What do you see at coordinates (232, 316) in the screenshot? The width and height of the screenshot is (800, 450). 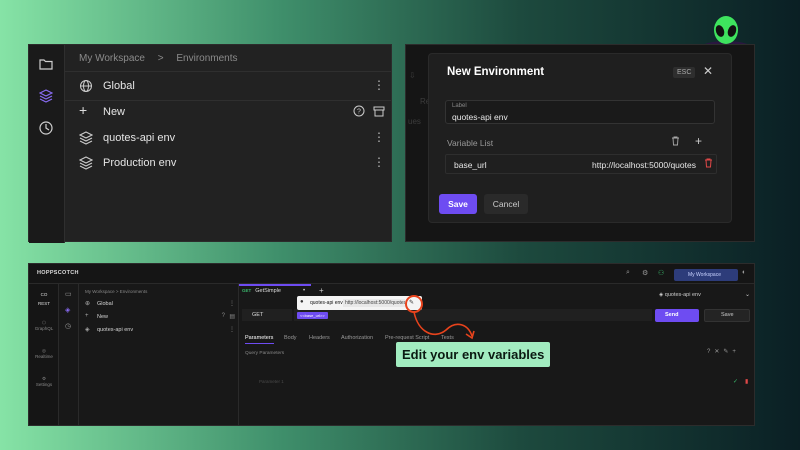 I see `archive-icon: ▤` at bounding box center [232, 316].